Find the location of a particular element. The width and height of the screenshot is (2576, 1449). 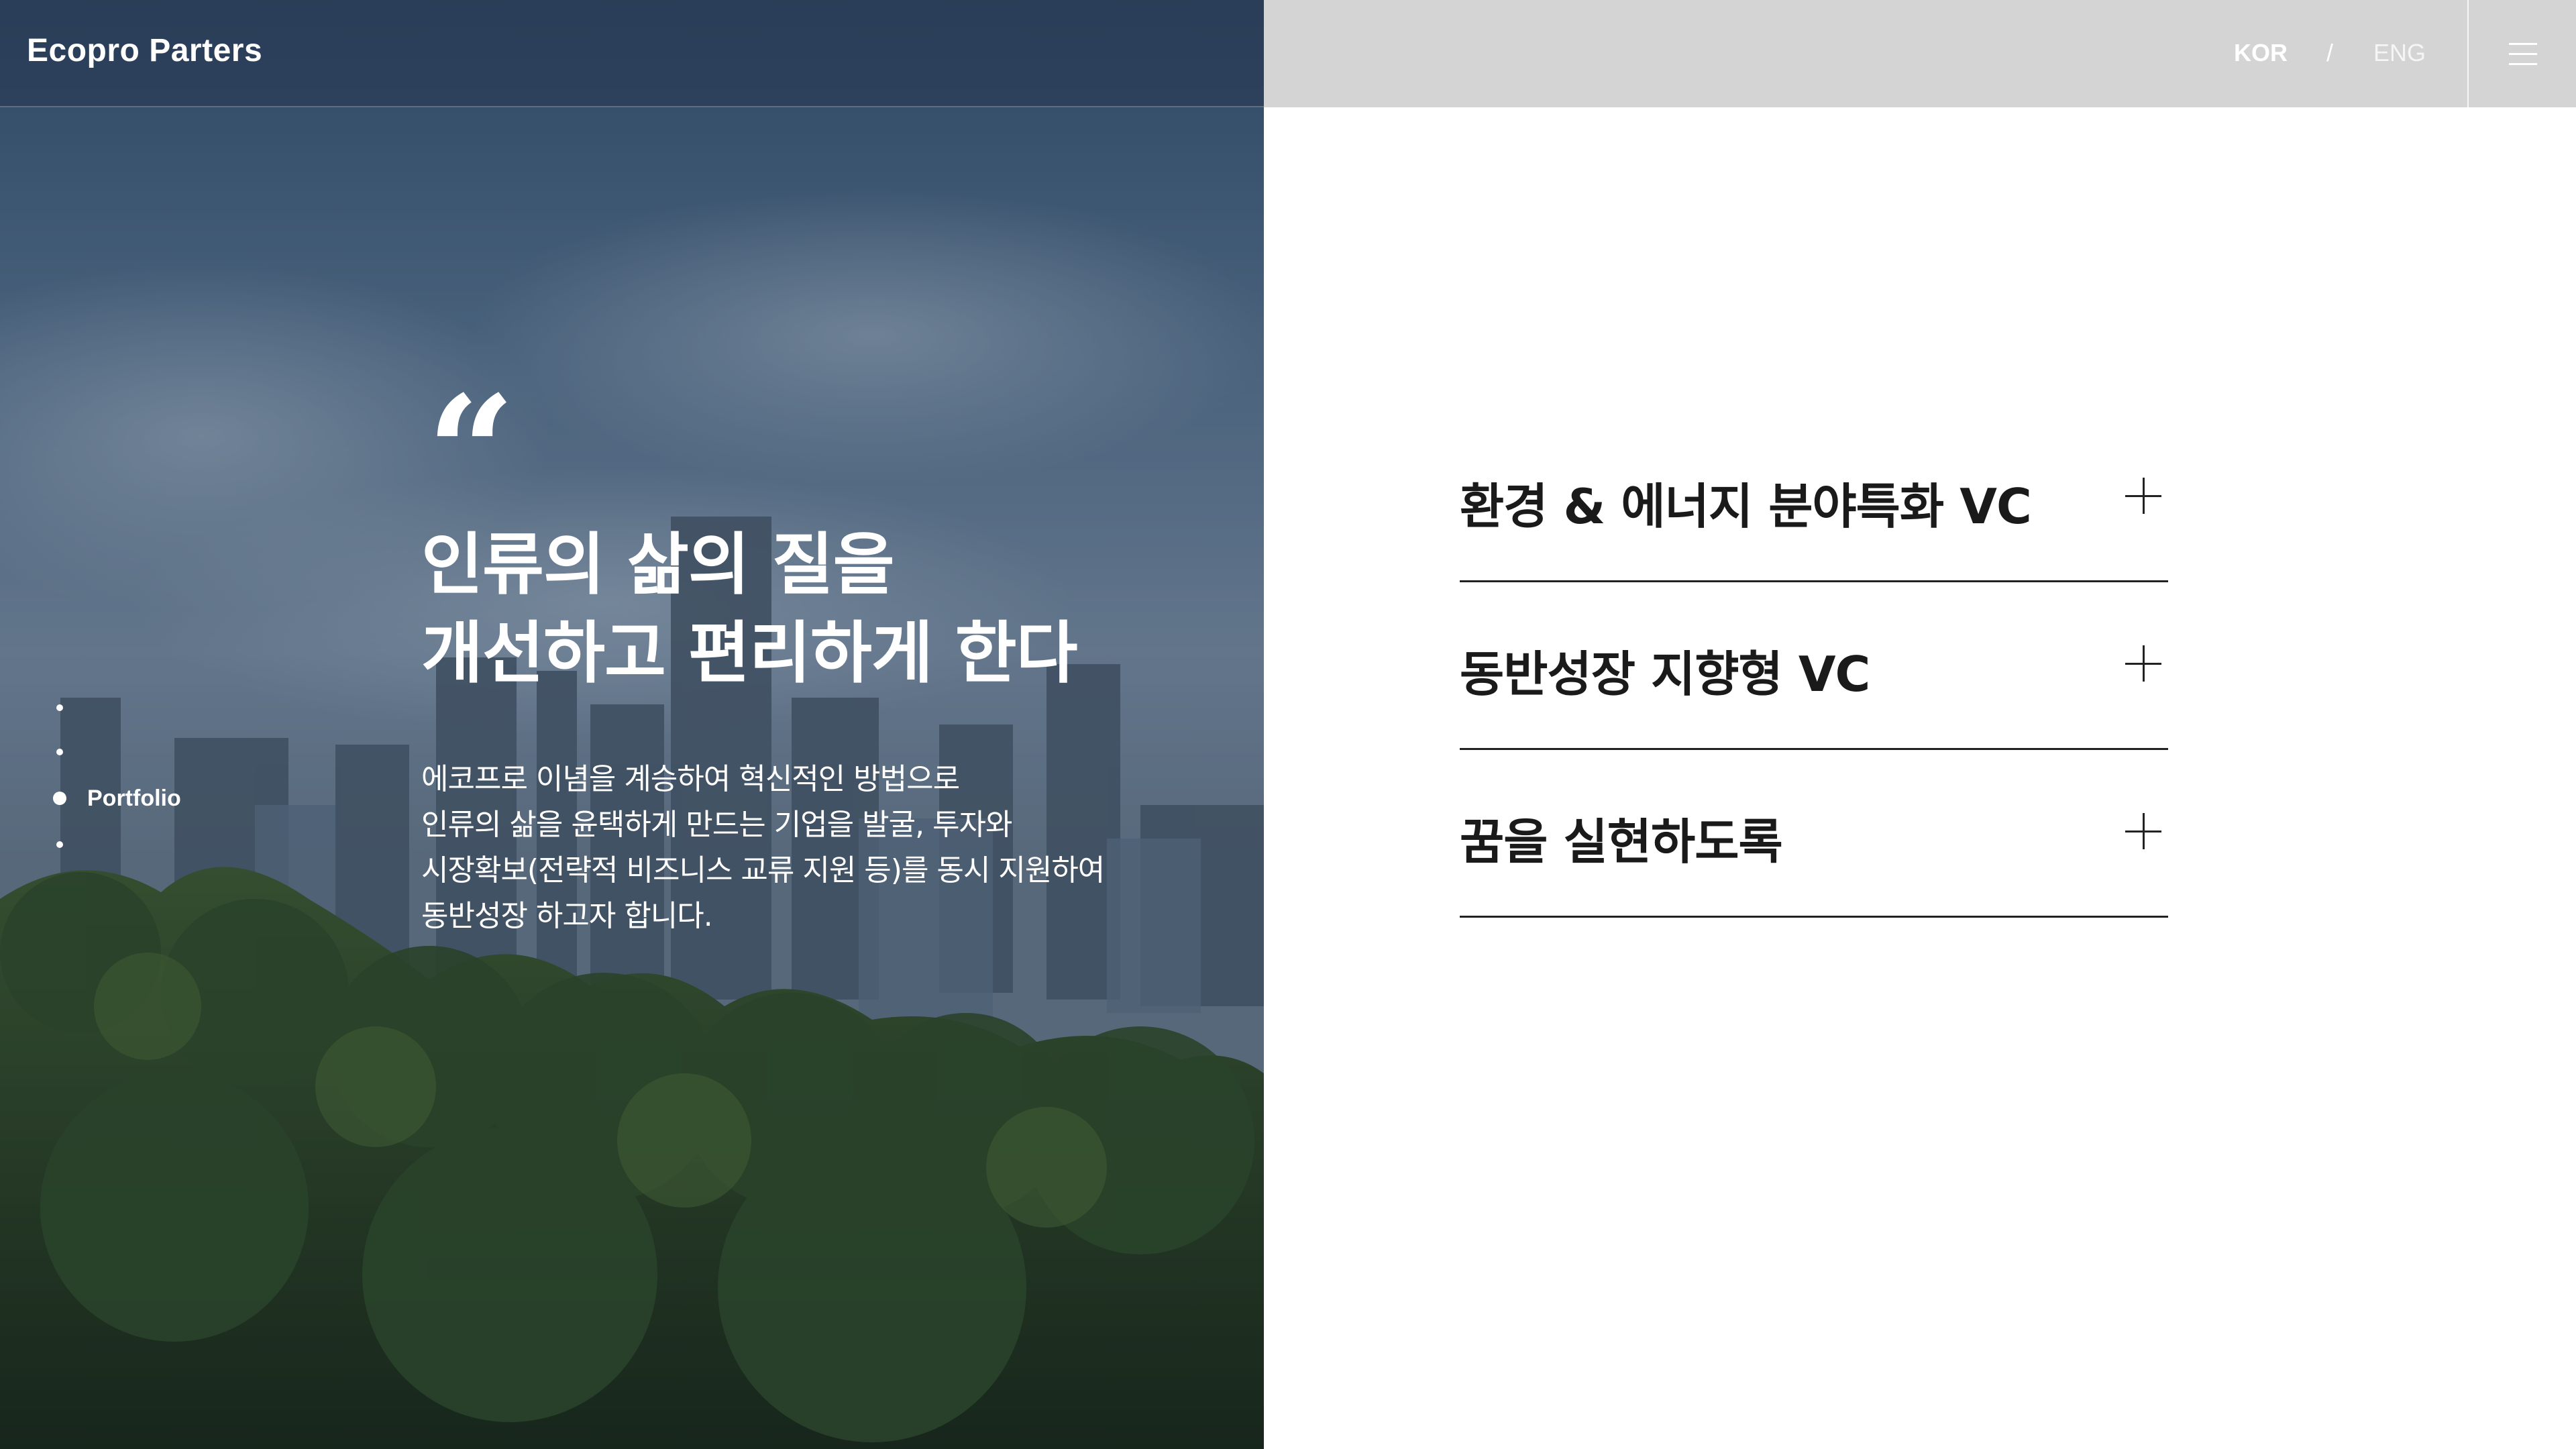

vc-accordion: 환경 & 에너지 분야특화 VC 동반성장 지향형 VC 꿈을 실현하도록 is located at coordinates (1814, 666).